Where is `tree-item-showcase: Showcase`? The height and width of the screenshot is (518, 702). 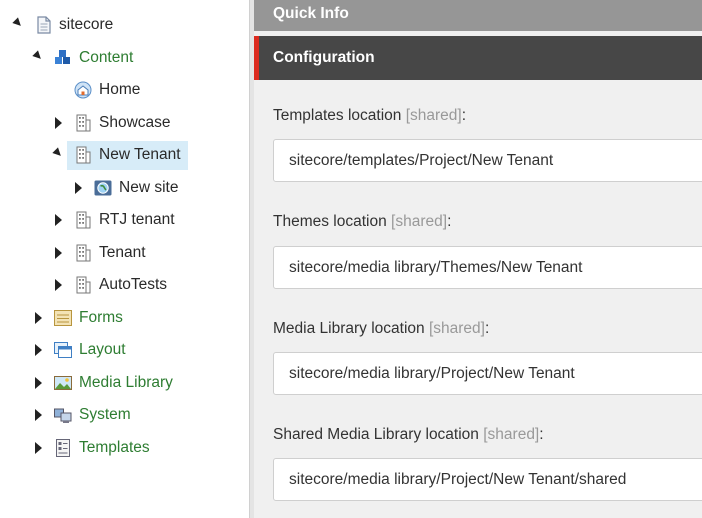
tree-item-showcase: Showcase is located at coordinates (135, 123).